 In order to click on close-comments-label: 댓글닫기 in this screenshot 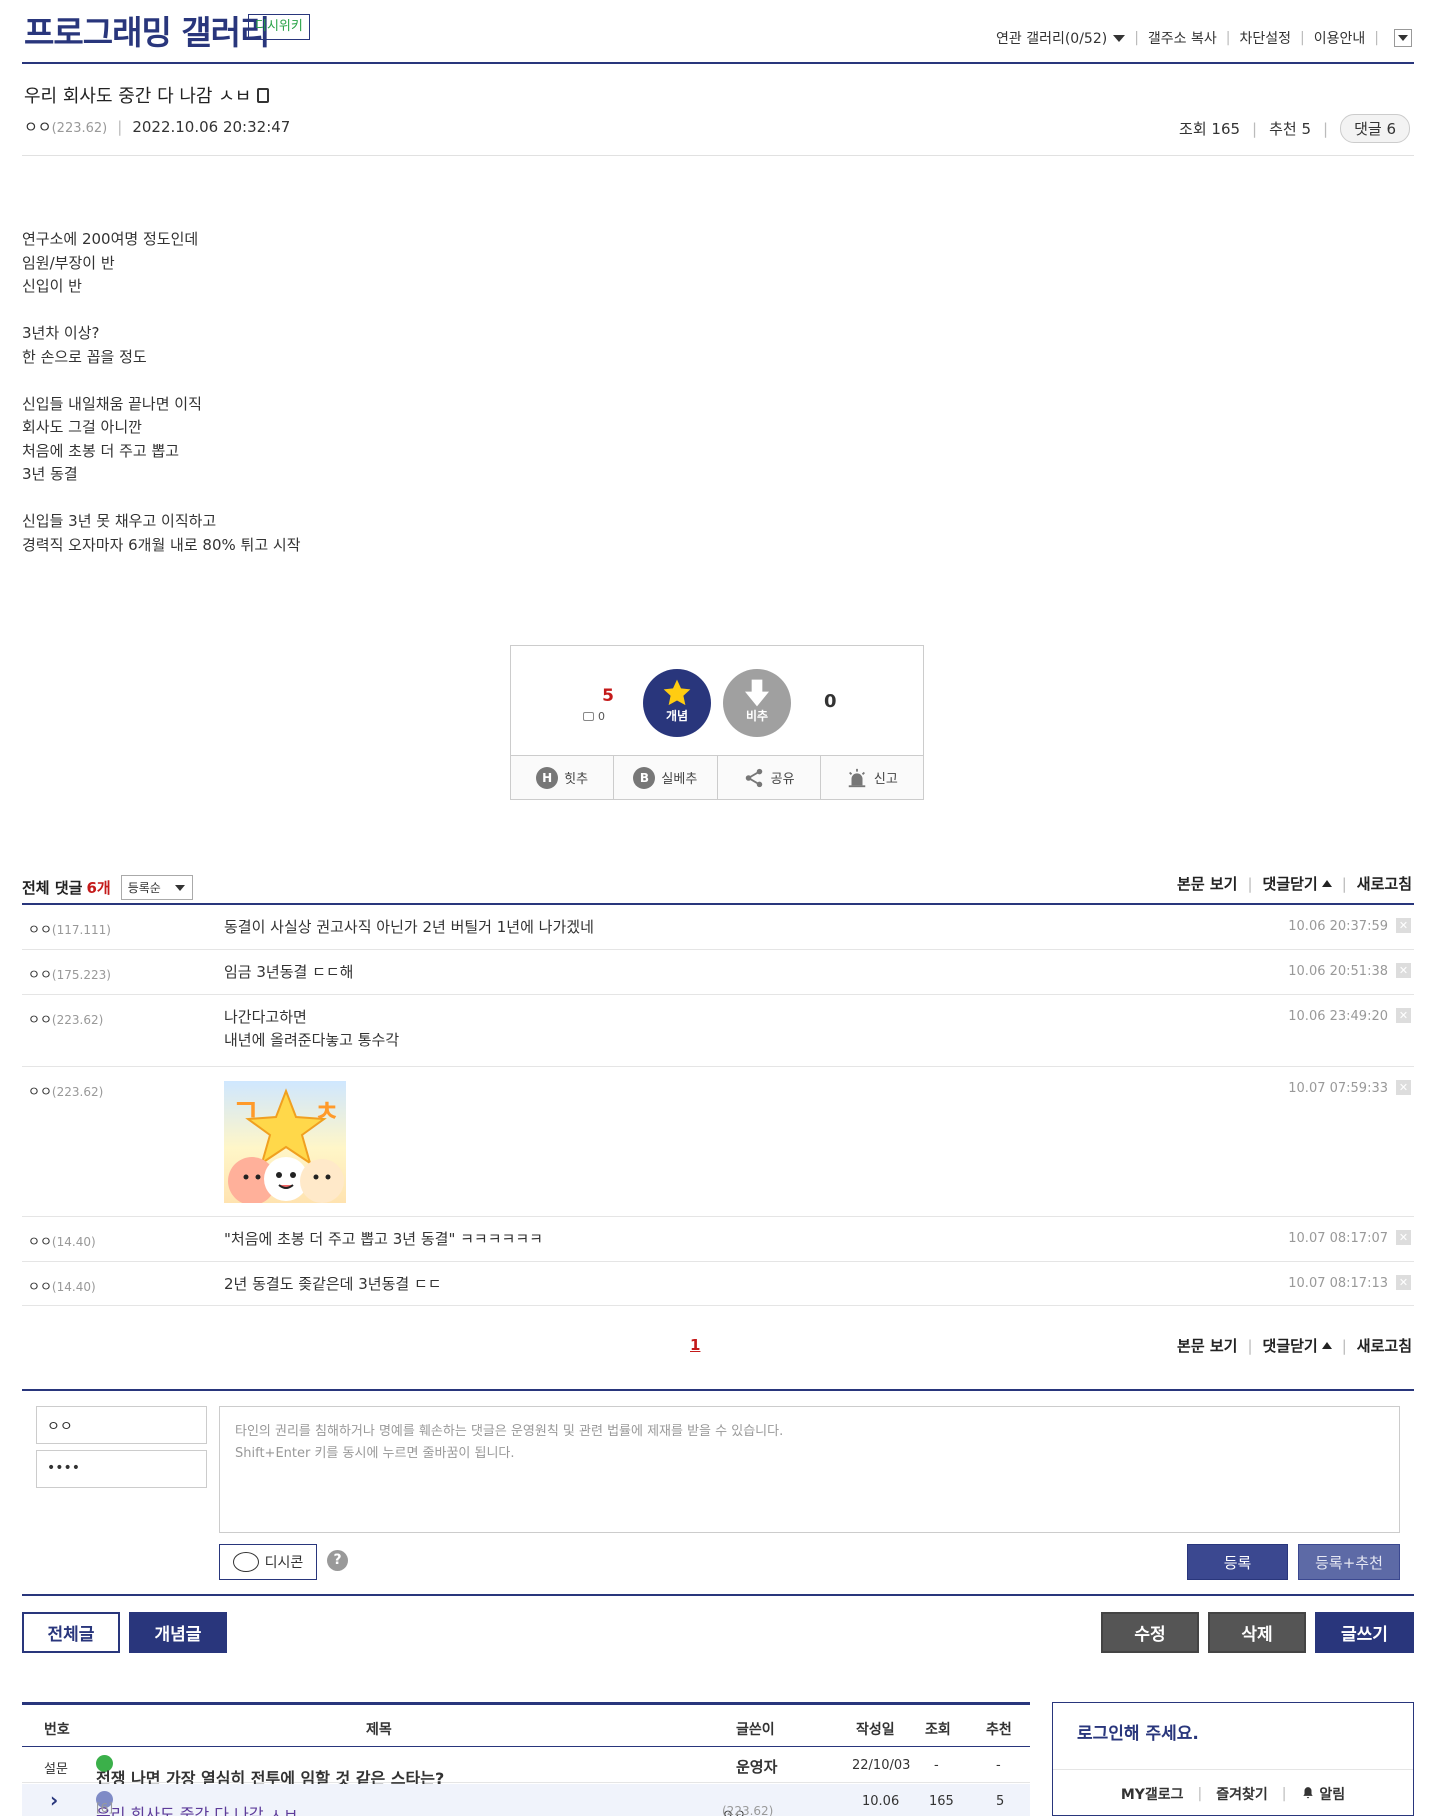, I will do `click(1290, 884)`.